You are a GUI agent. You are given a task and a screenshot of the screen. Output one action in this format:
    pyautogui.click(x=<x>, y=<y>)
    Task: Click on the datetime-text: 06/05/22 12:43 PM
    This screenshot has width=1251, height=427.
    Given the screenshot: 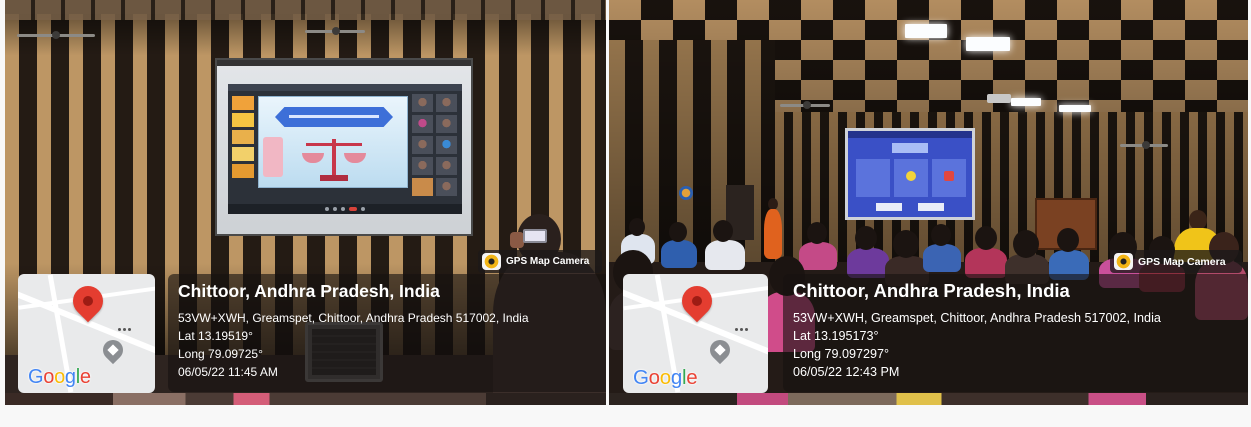 What is the action you would take?
    pyautogui.click(x=846, y=372)
    